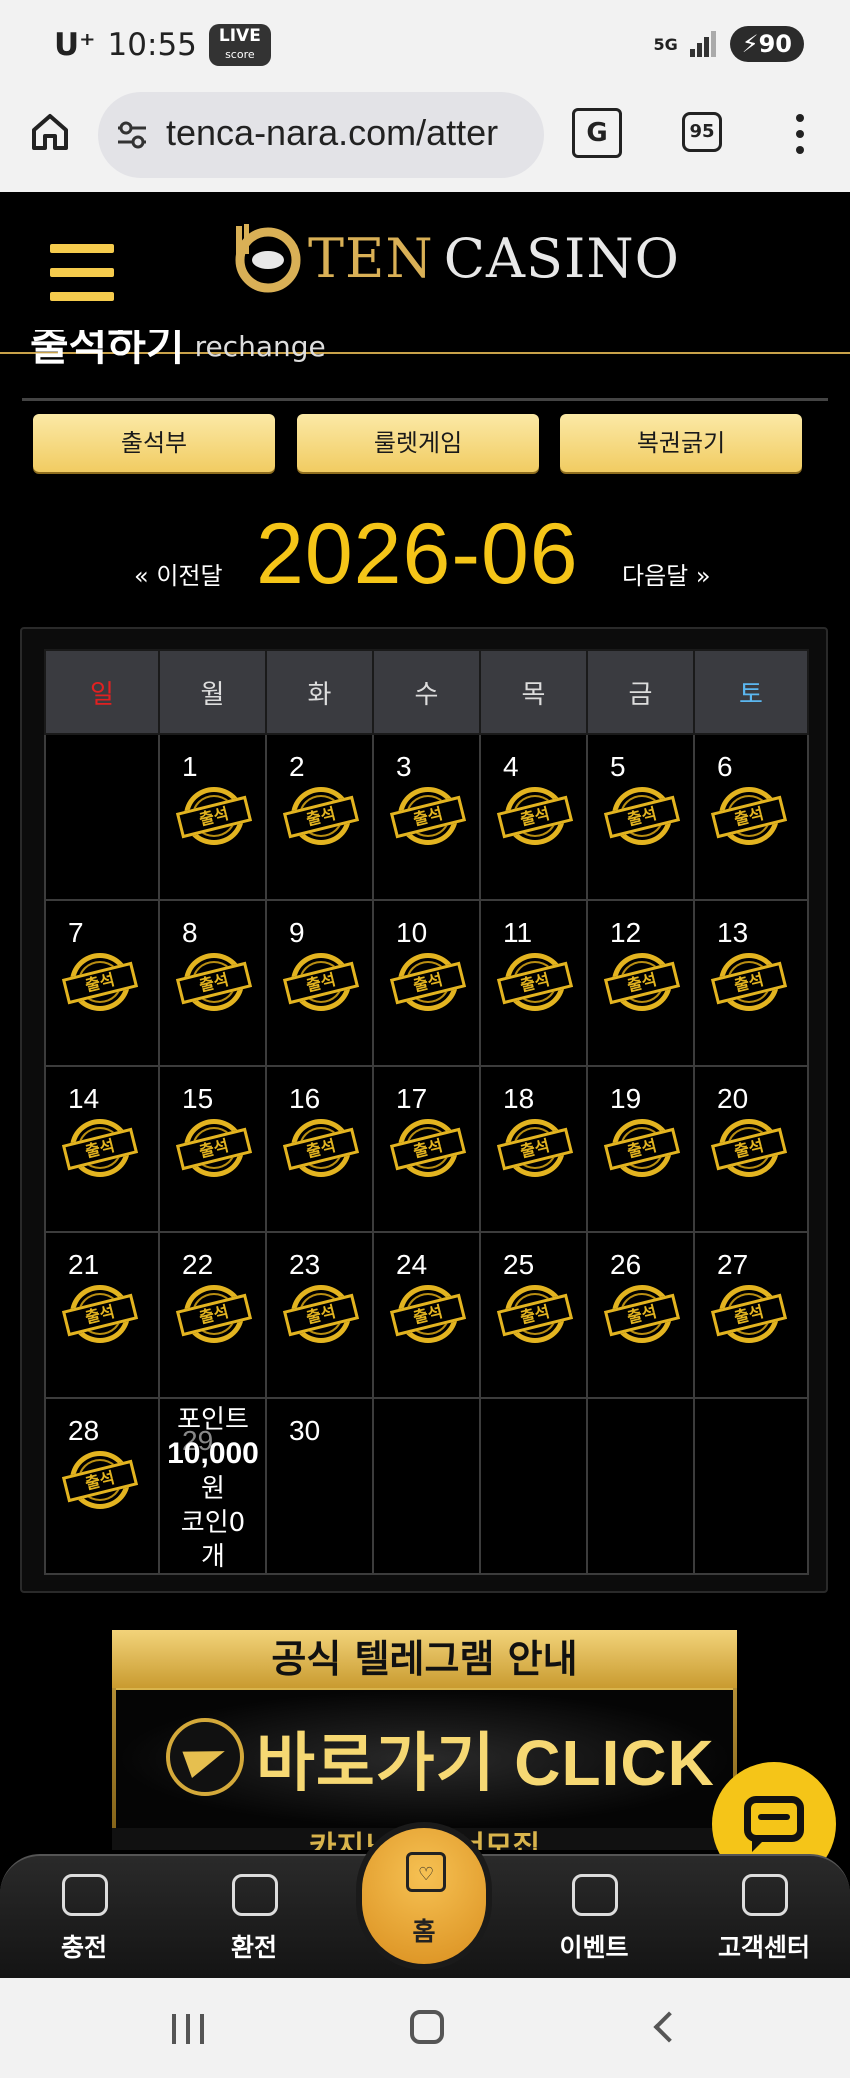 The width and height of the screenshot is (850, 2078). I want to click on calendar-day: 21 출석, so click(102, 1315).